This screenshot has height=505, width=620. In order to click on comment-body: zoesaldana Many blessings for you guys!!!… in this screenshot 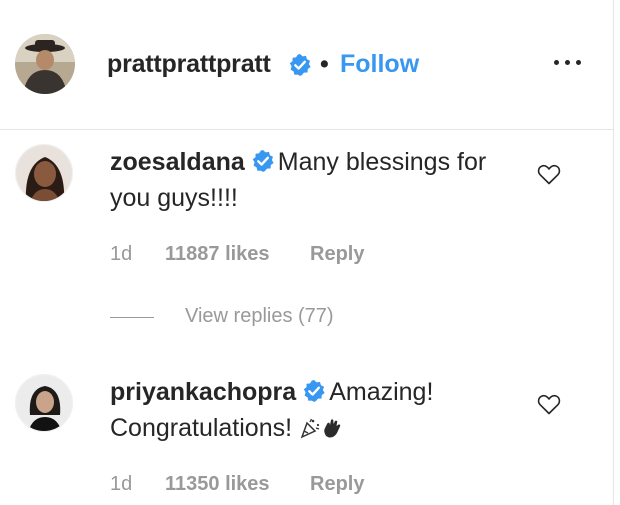, I will do `click(330, 180)`.